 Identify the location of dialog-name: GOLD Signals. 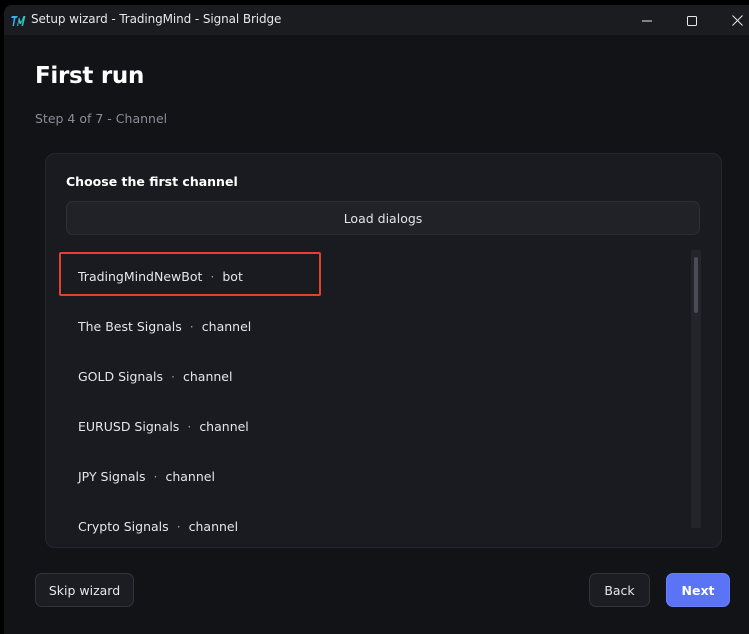
(120, 376).